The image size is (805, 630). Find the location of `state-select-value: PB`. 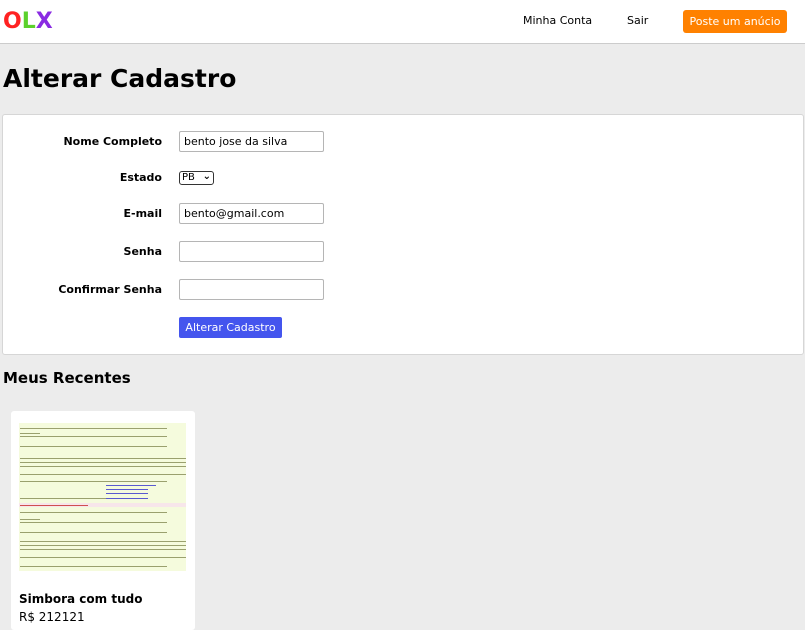

state-select-value: PB is located at coordinates (188, 177).